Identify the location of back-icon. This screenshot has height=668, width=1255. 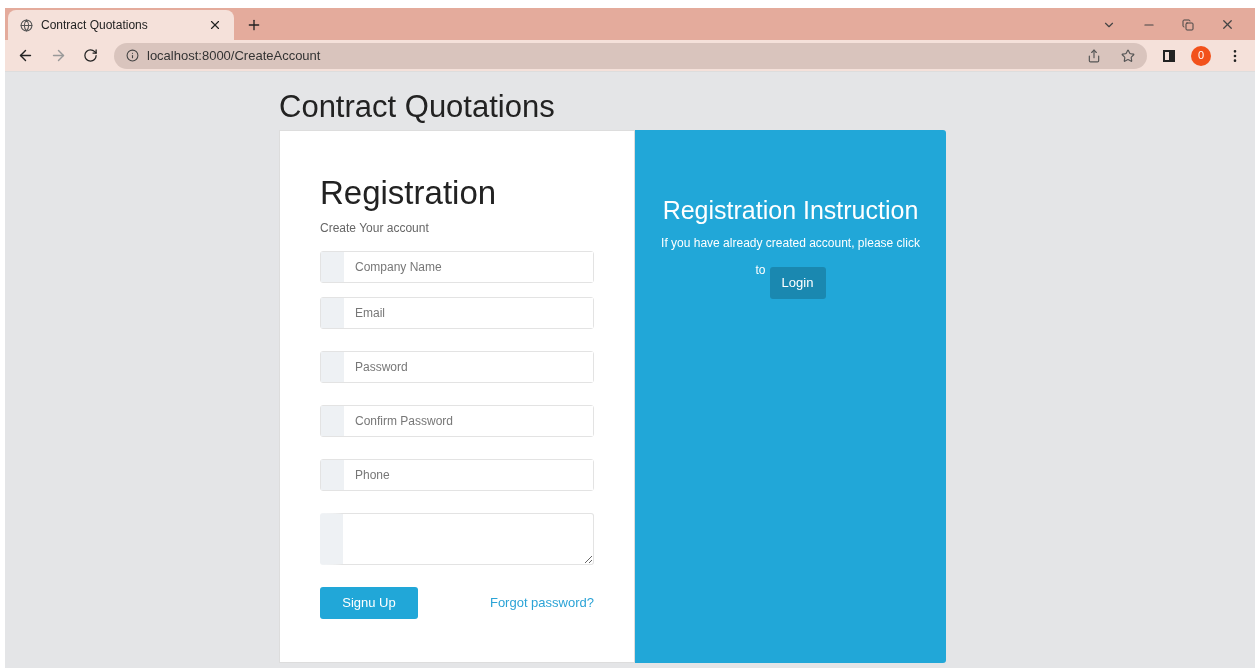
(25, 55).